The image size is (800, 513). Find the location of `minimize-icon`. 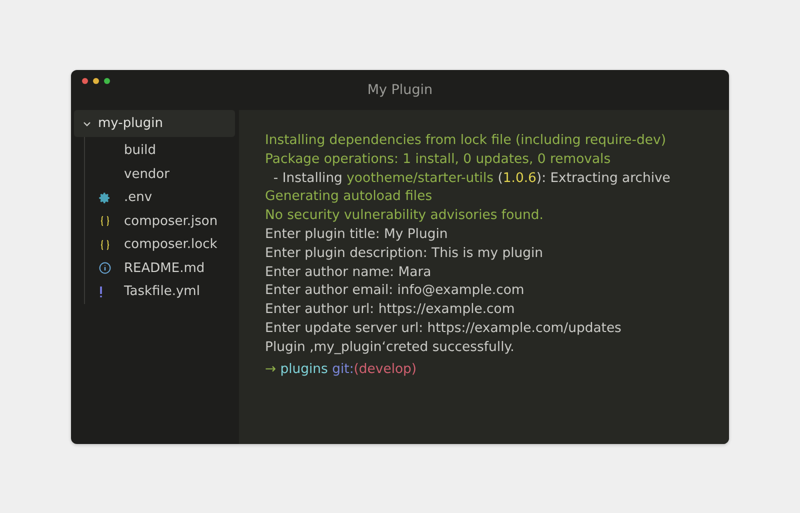

minimize-icon is located at coordinates (96, 81).